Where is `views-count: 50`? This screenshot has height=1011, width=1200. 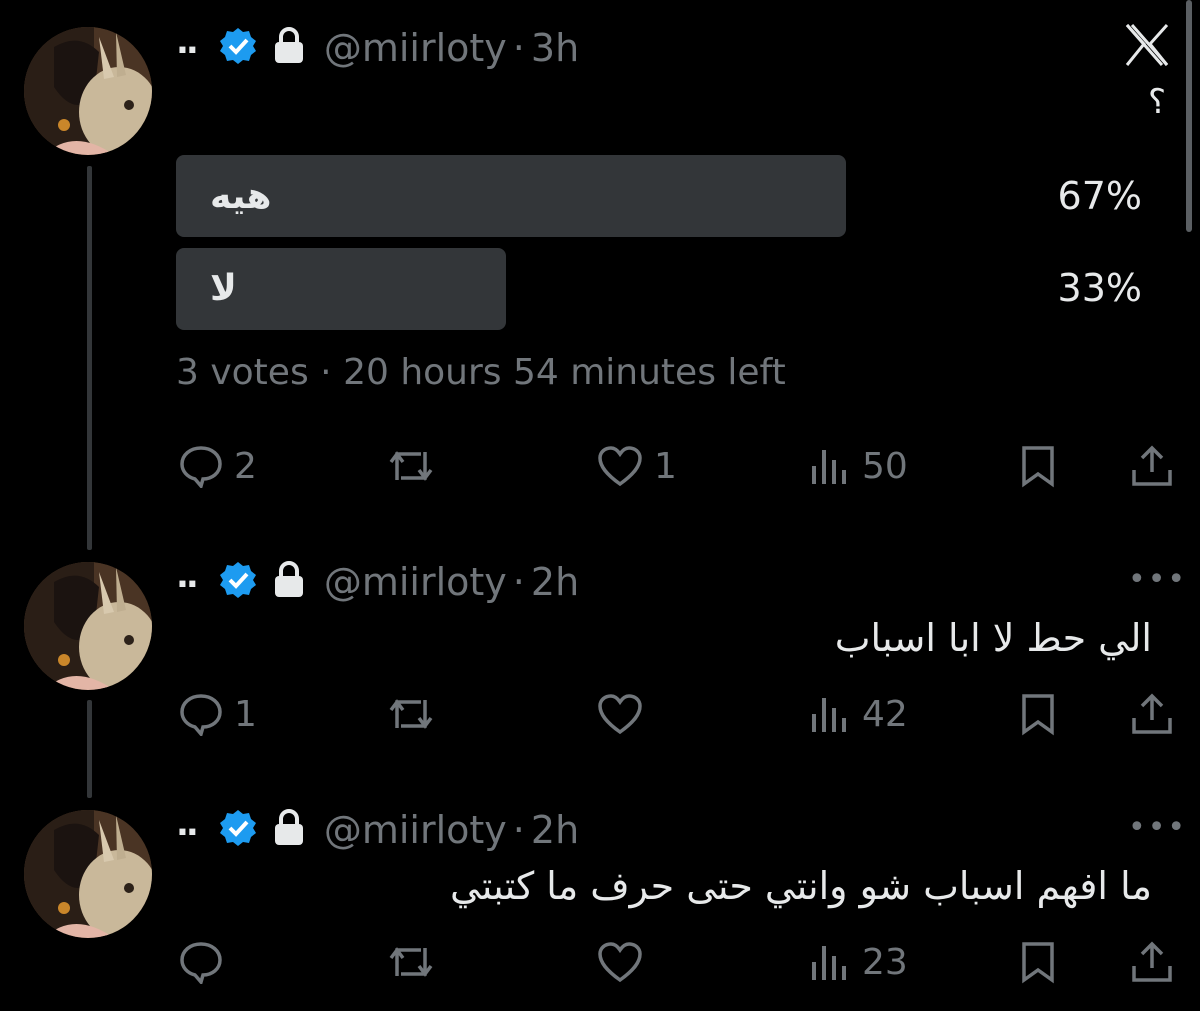
views-count: 50 is located at coordinates (885, 466).